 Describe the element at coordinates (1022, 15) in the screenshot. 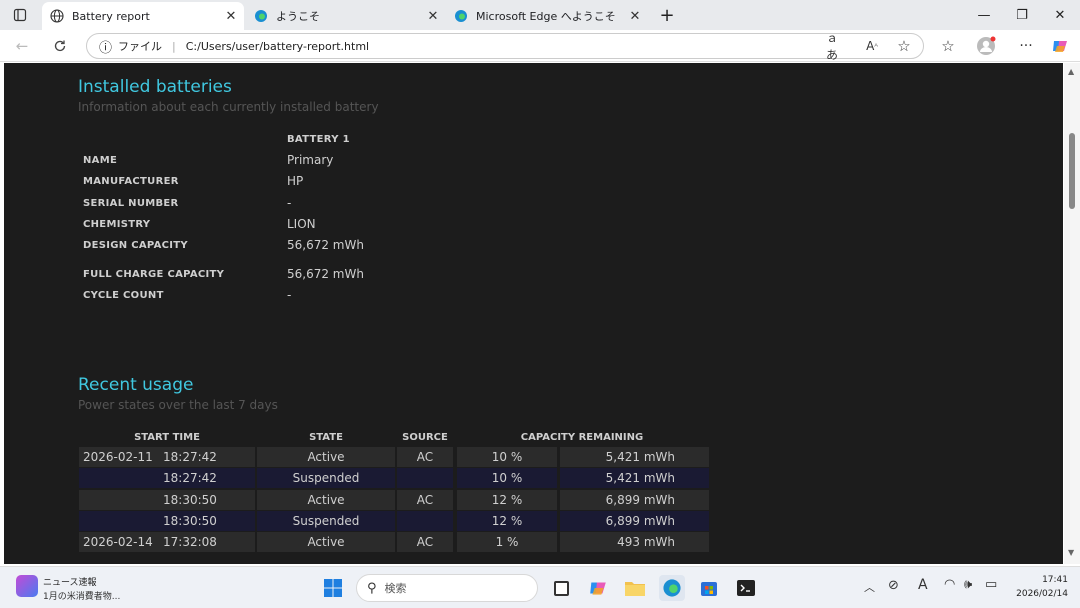

I see `restore-button: ❐` at that location.